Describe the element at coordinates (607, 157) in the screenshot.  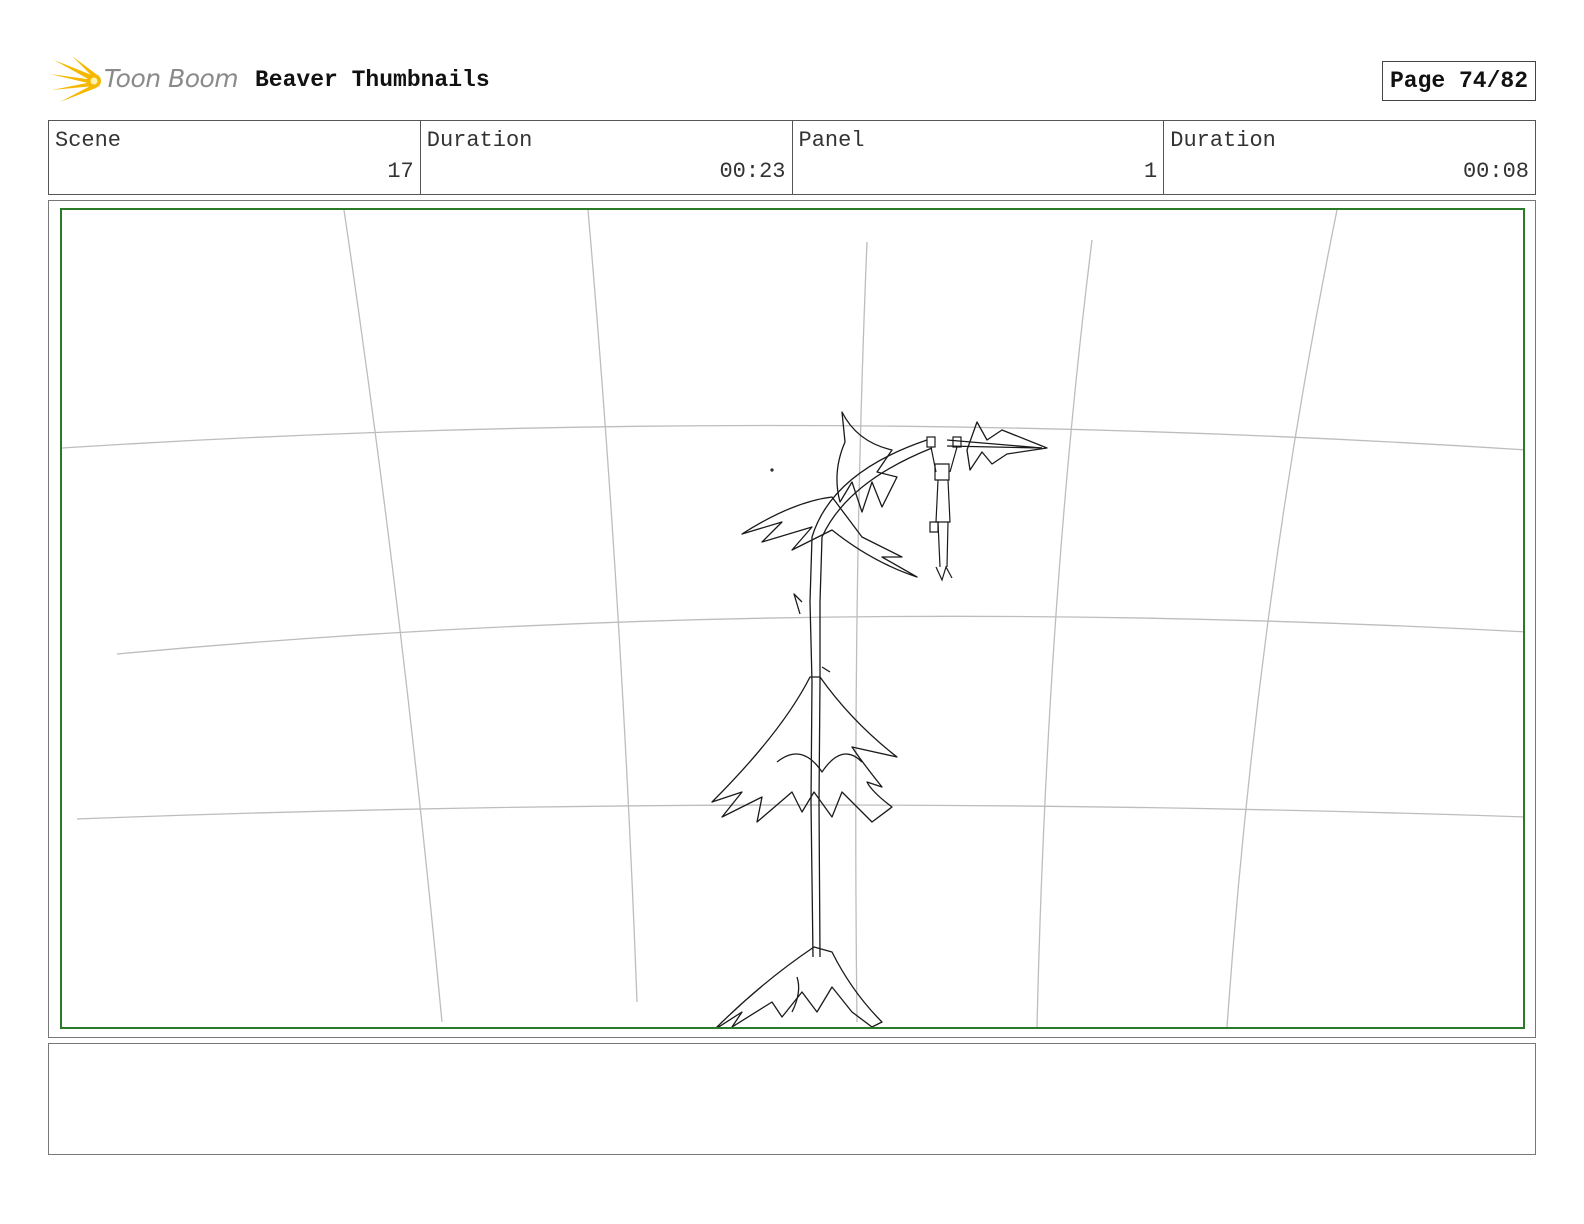
I see `scene-duration-cell: Duration 00:23` at that location.